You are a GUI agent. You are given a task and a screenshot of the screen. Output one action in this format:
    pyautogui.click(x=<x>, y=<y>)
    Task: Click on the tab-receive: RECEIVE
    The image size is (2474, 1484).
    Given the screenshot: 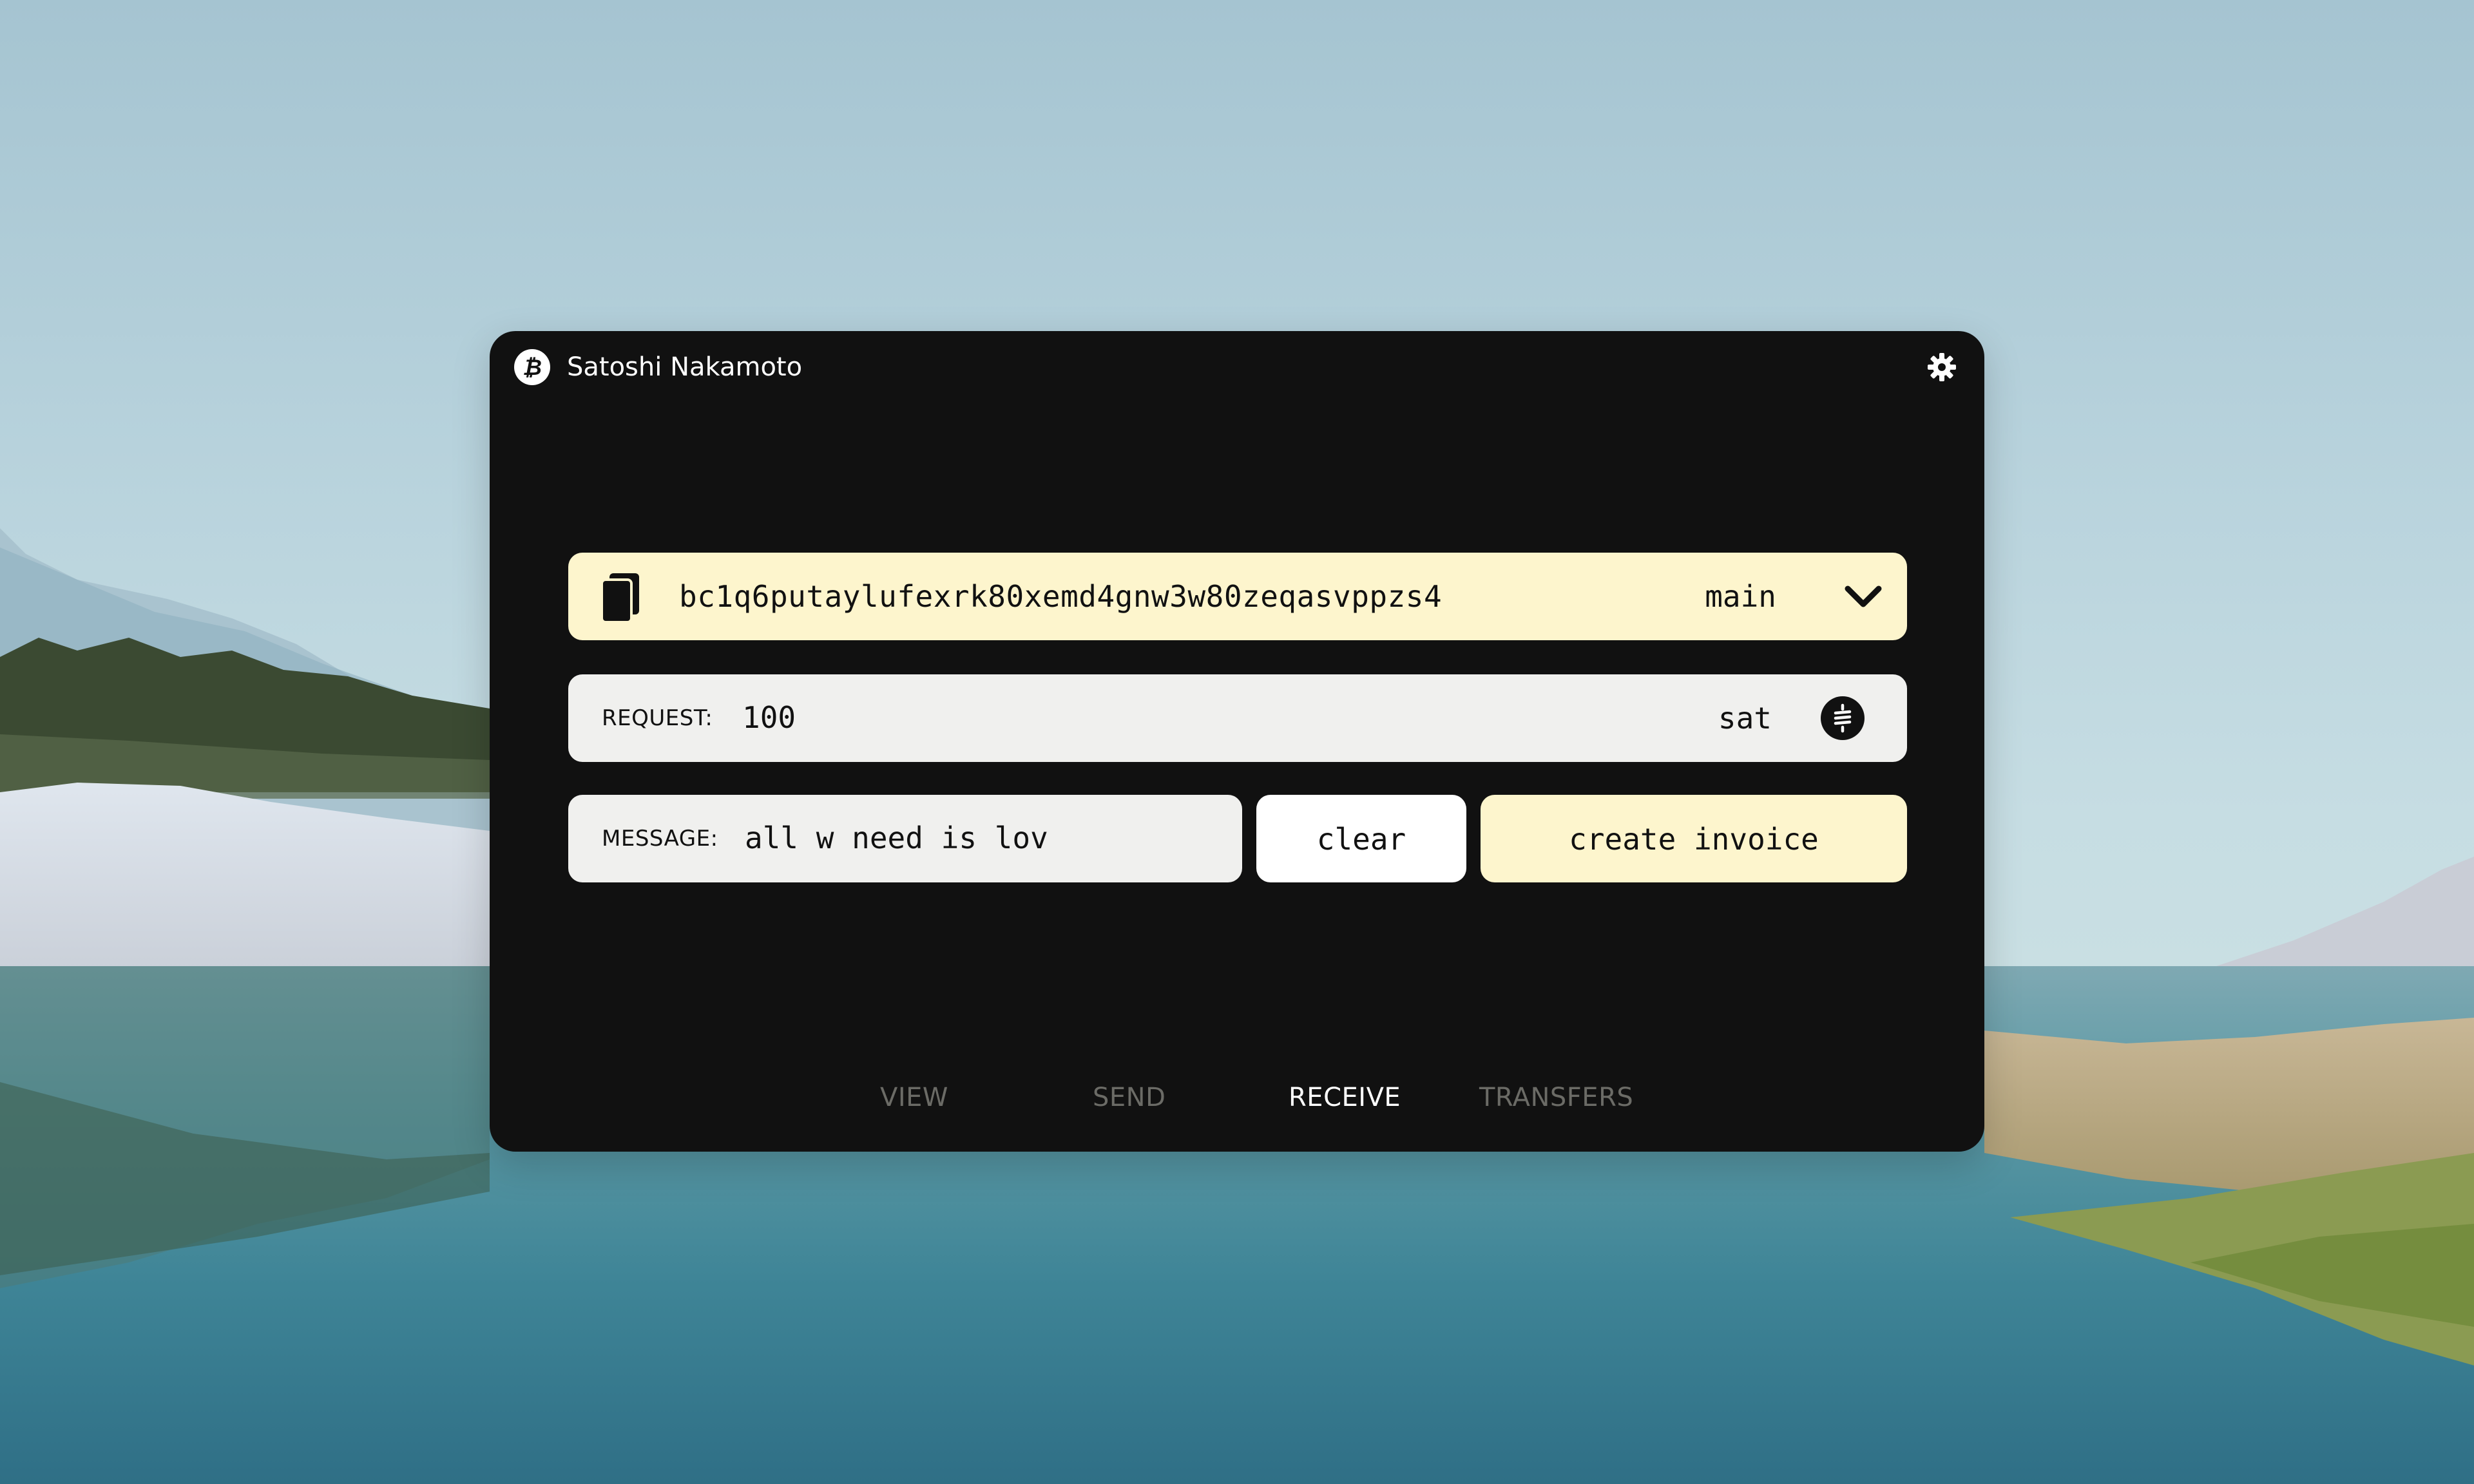 What is the action you would take?
    pyautogui.click(x=1345, y=1097)
    